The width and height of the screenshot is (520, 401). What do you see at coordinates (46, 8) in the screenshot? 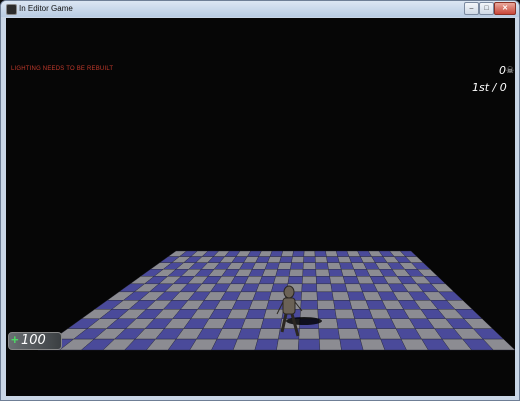
I see `window-title: In Editor Game` at bounding box center [46, 8].